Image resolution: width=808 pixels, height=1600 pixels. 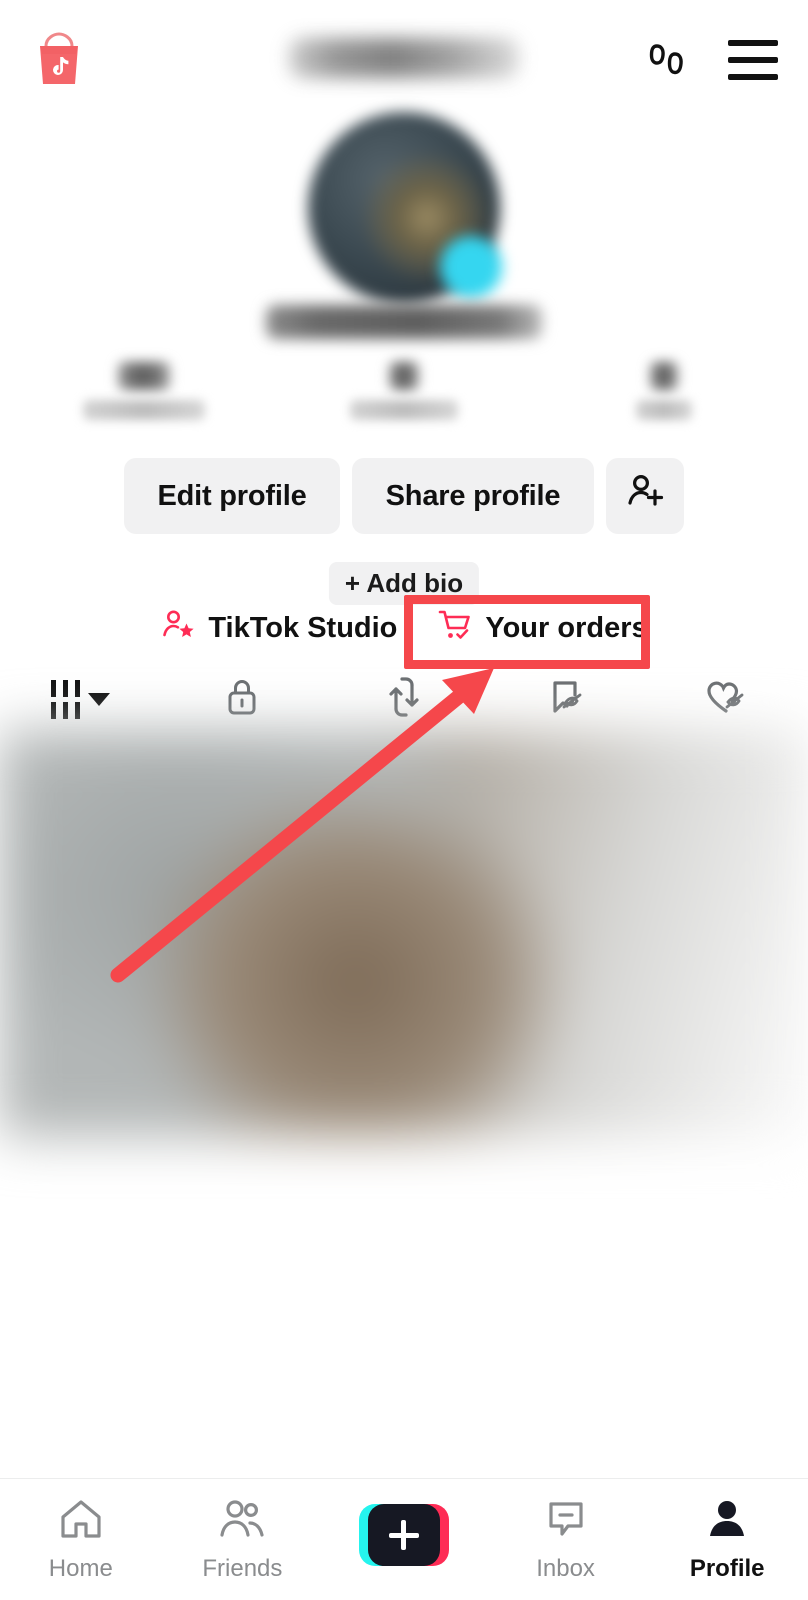 I want to click on create-plus-icon, so click(x=403, y=1535).